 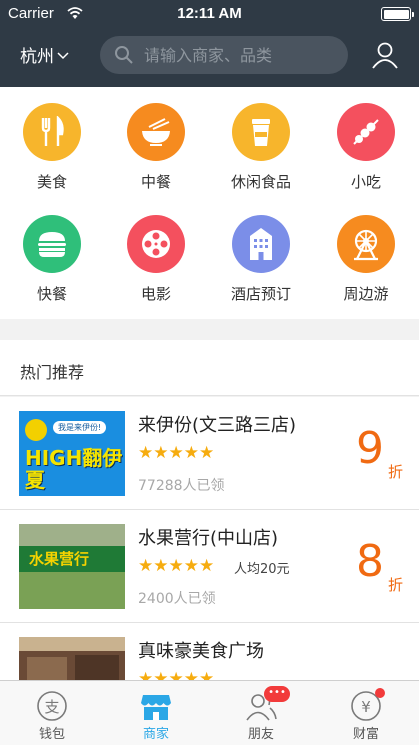 What do you see at coordinates (74, 469) in the screenshot?
I see `thumbnail-text: HIGH翻伊夏` at bounding box center [74, 469].